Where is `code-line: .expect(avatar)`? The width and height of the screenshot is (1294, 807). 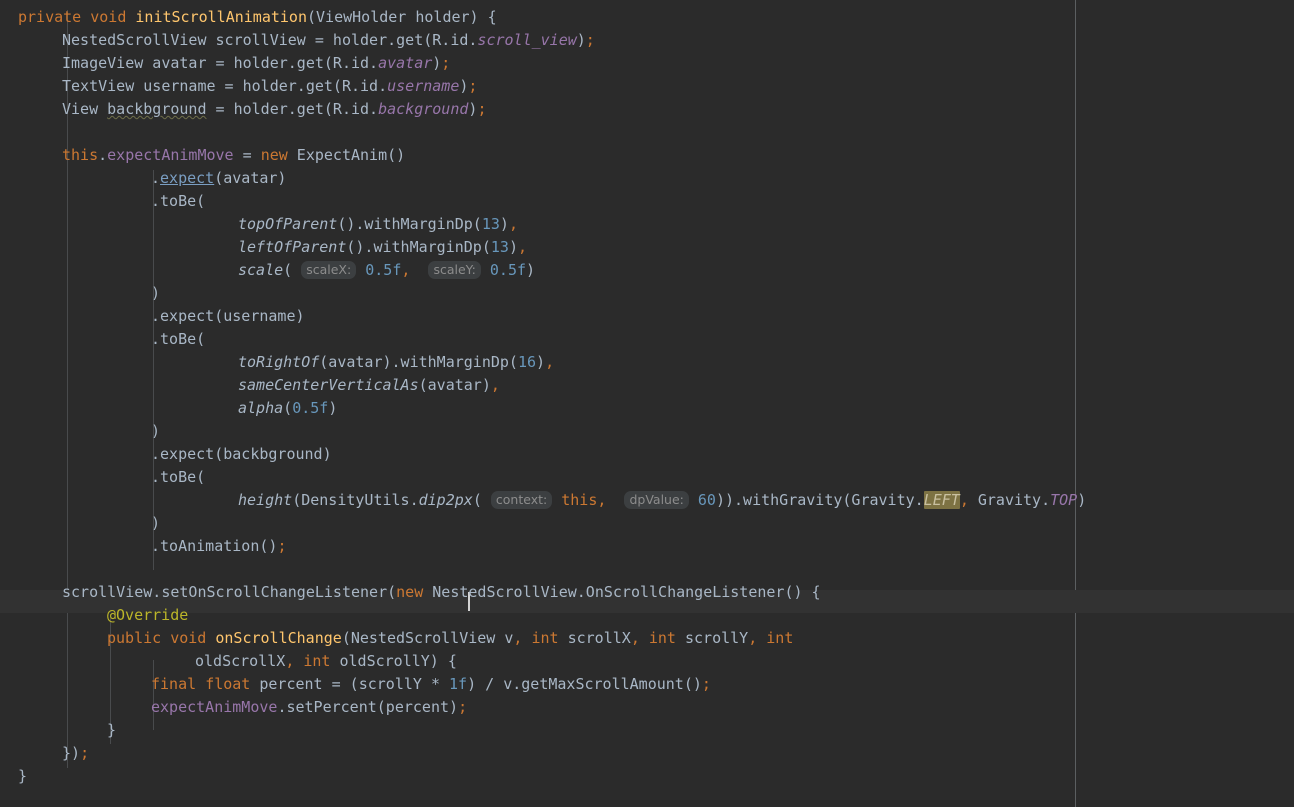
code-line: .expect(avatar) is located at coordinates (647, 178).